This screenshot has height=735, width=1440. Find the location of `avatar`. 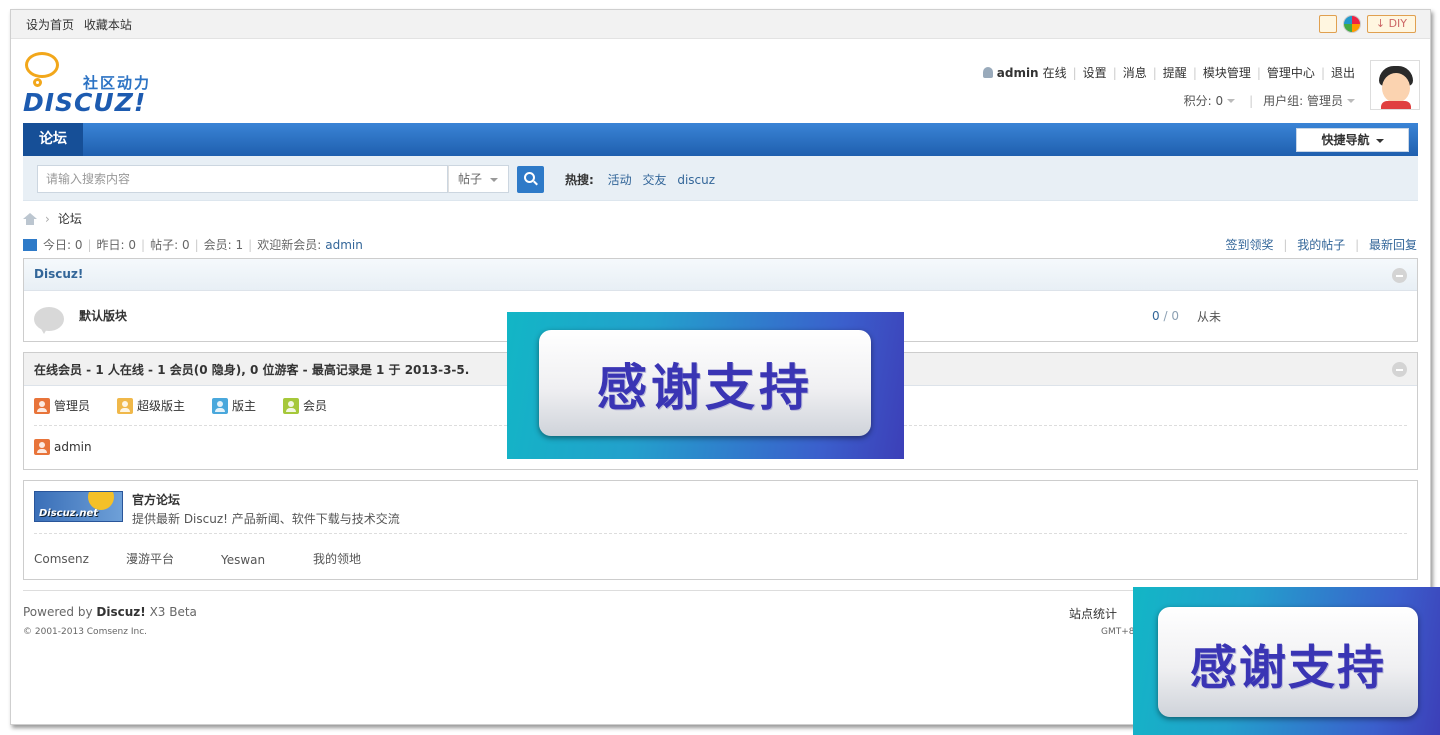

avatar is located at coordinates (1395, 85).